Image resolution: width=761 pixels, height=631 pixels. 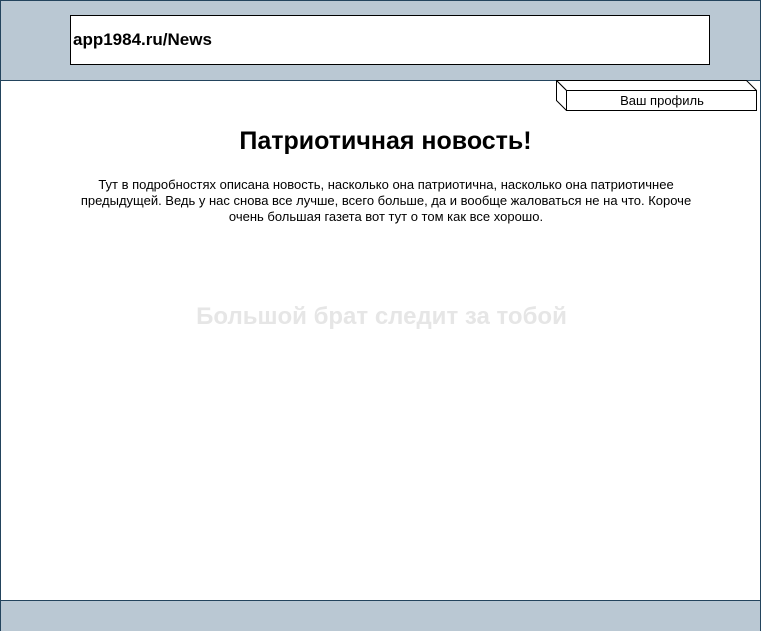 What do you see at coordinates (385, 141) in the screenshot?
I see `article-title: Патриотичная новость!` at bounding box center [385, 141].